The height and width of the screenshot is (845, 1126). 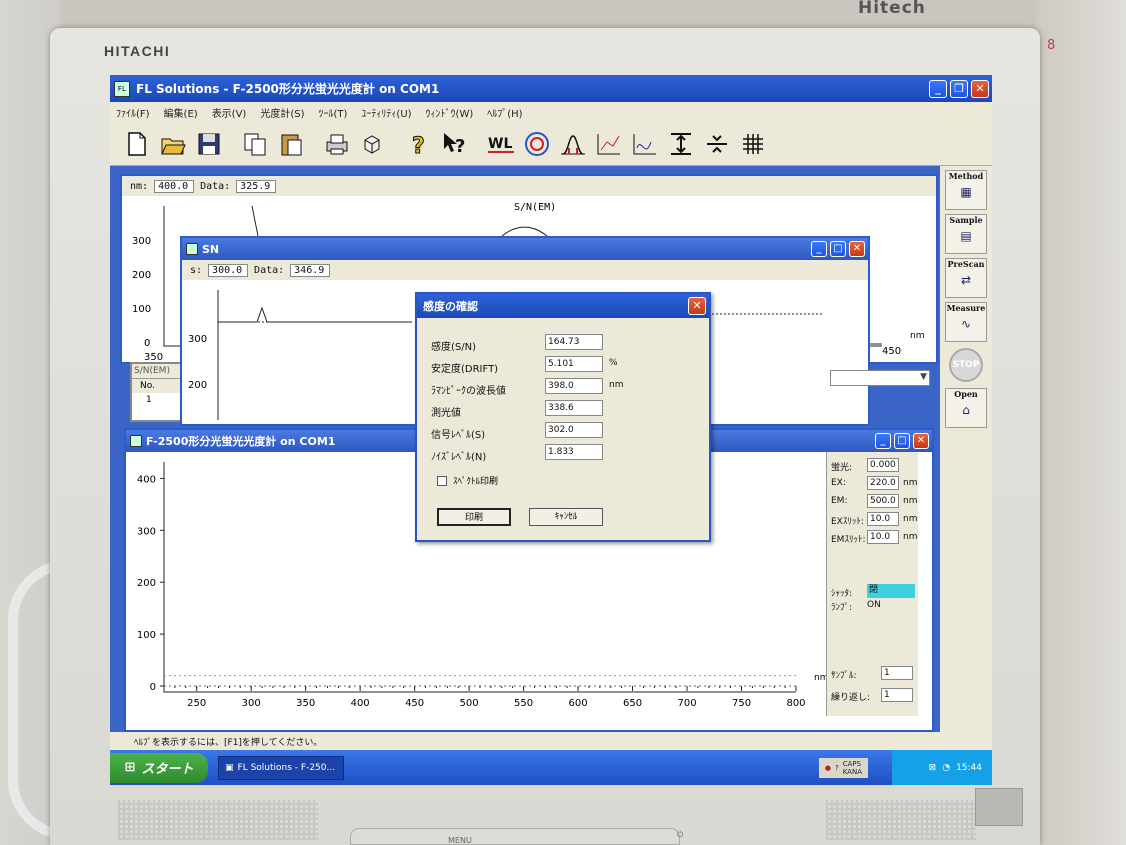 I want to click on toolbar: ? ? WL, so click(x=551, y=144).